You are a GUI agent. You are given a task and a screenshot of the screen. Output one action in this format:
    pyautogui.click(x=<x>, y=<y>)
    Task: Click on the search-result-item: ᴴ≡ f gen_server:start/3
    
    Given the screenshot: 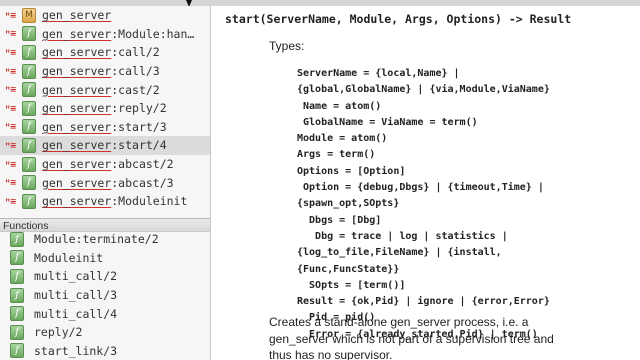 What is the action you would take?
    pyautogui.click(x=105, y=127)
    